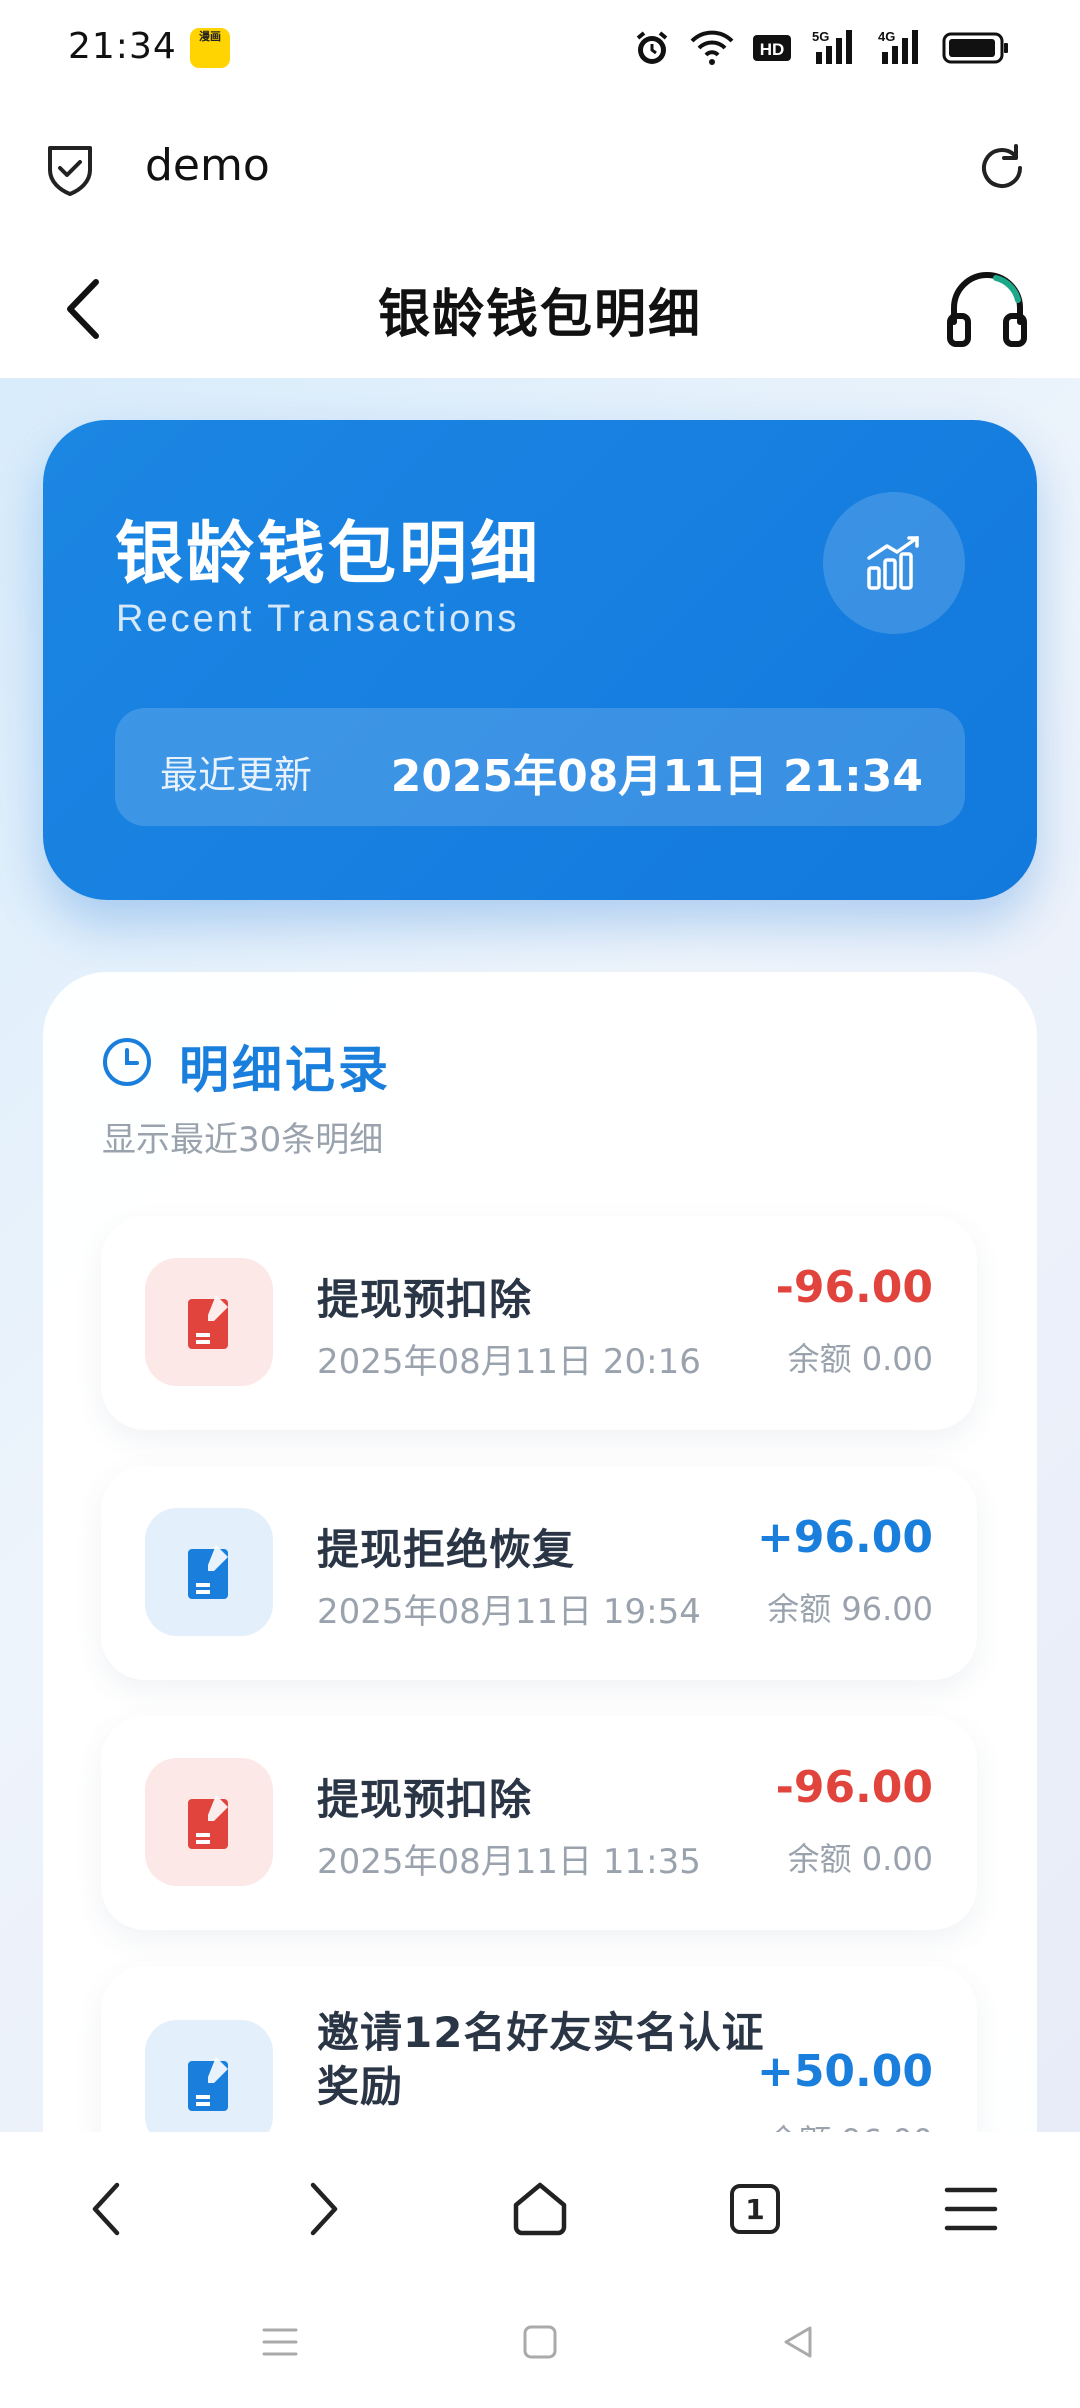  I want to click on last-updated-label: 最近更新, so click(236, 775).